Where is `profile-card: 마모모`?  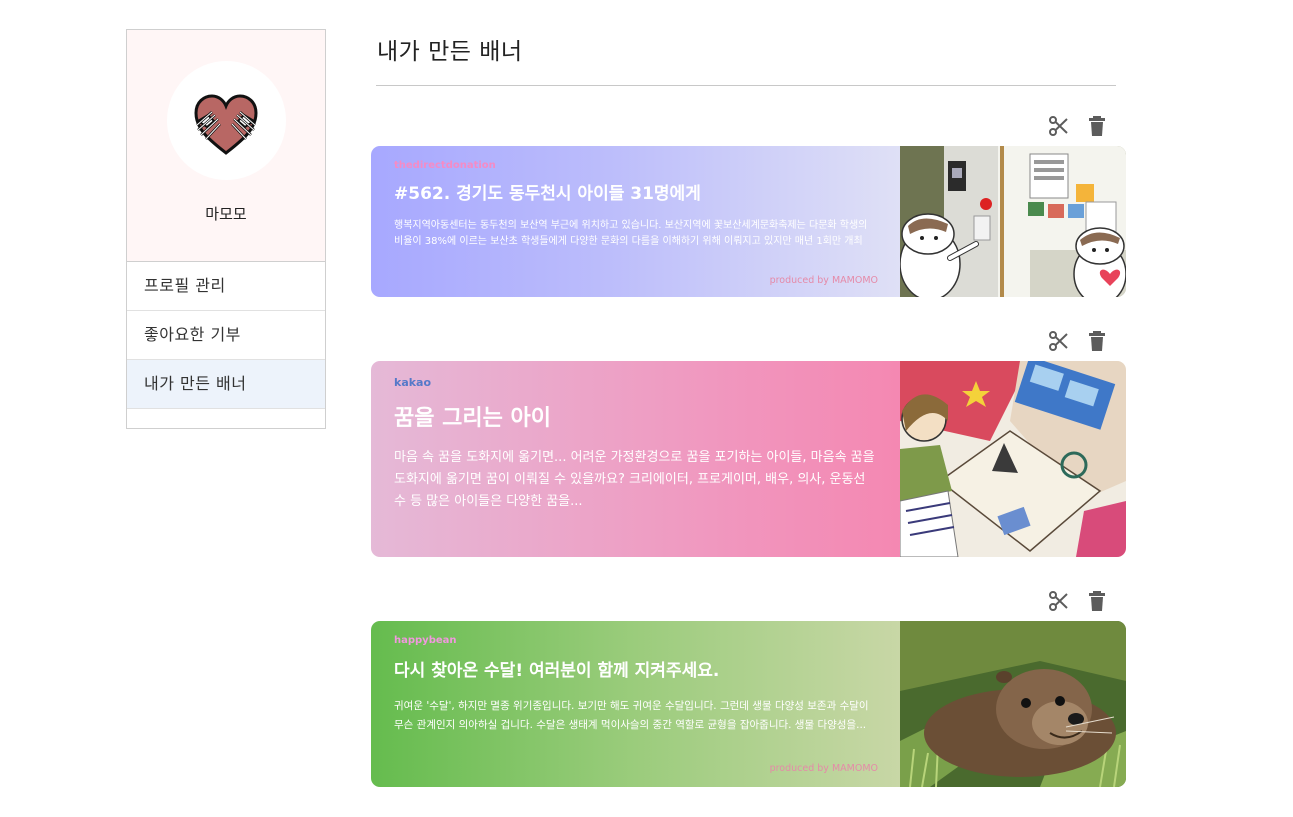
profile-card: 마모모 is located at coordinates (226, 146).